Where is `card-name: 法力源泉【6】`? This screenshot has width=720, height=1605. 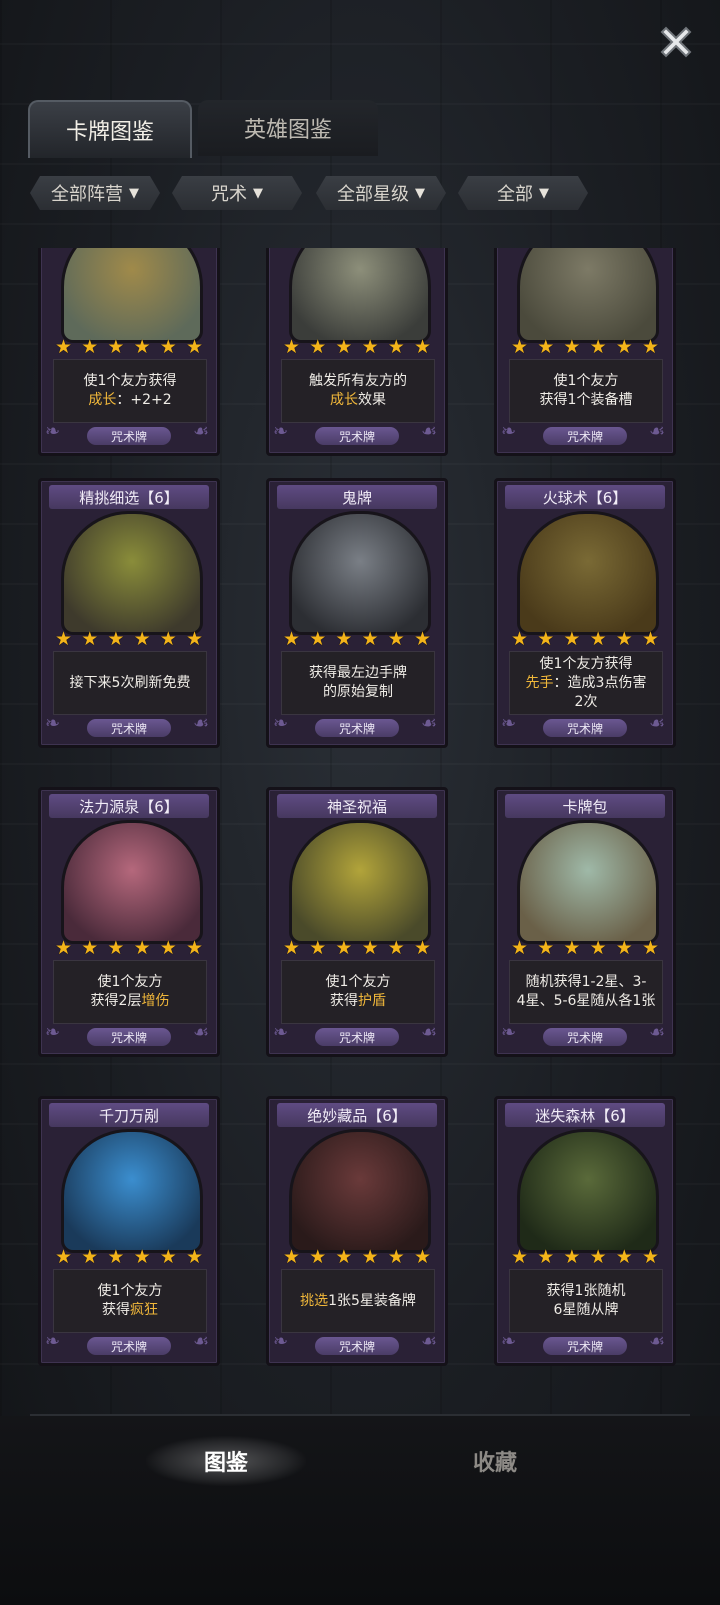
card-name: 法力源泉【6】 is located at coordinates (129, 806).